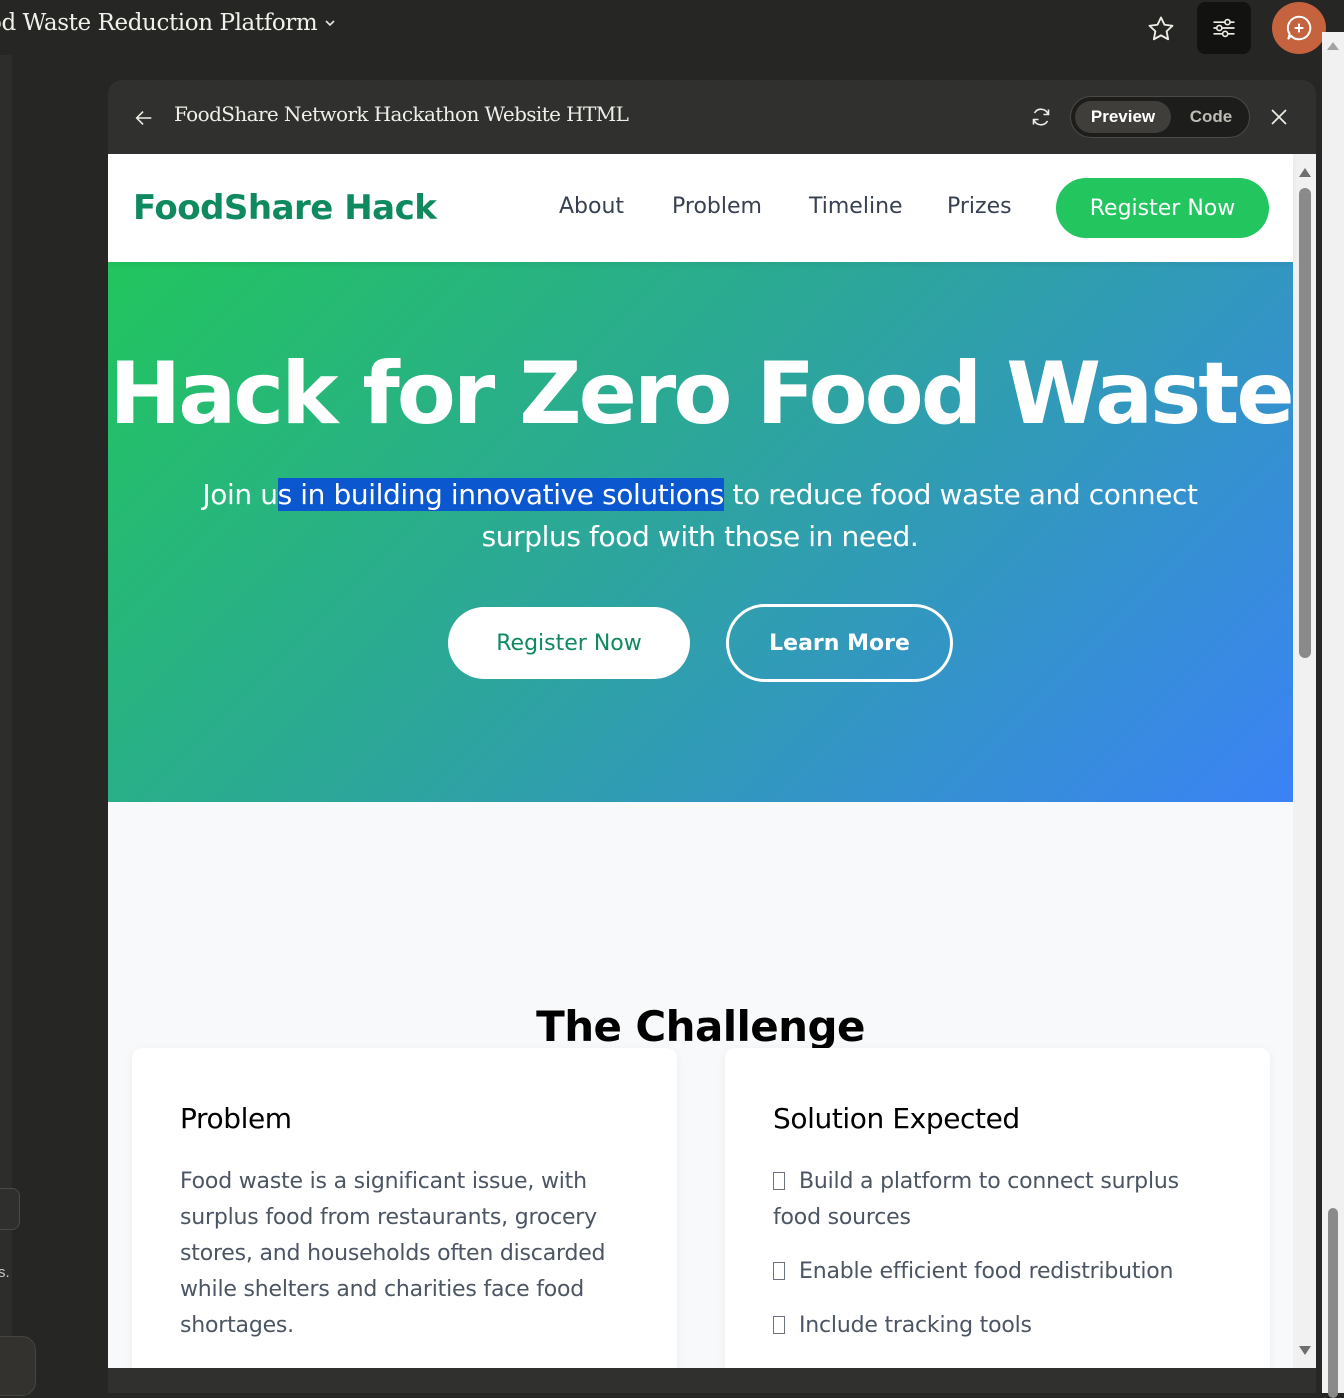  What do you see at coordinates (240, 494) in the screenshot?
I see `hero-subtitle-start: Join u` at bounding box center [240, 494].